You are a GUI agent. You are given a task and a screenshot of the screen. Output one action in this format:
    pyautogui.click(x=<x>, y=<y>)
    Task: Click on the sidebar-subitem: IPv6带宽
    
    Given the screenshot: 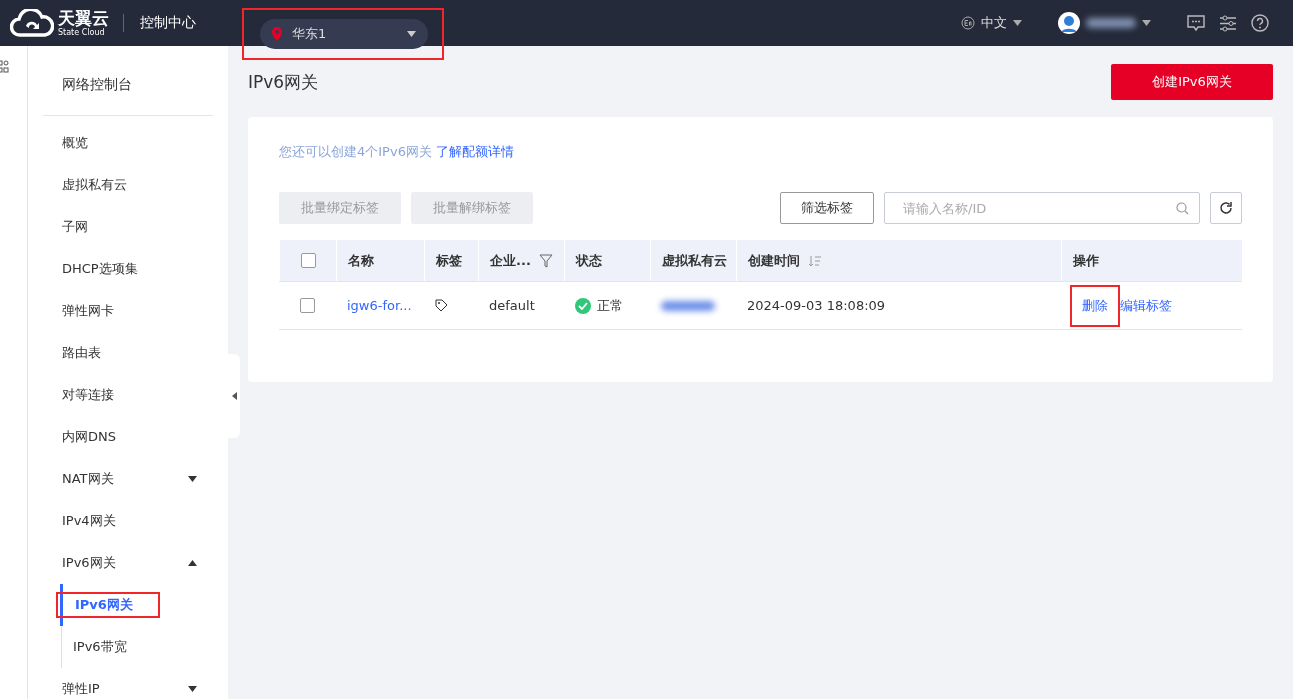 What is the action you would take?
    pyautogui.click(x=136, y=647)
    